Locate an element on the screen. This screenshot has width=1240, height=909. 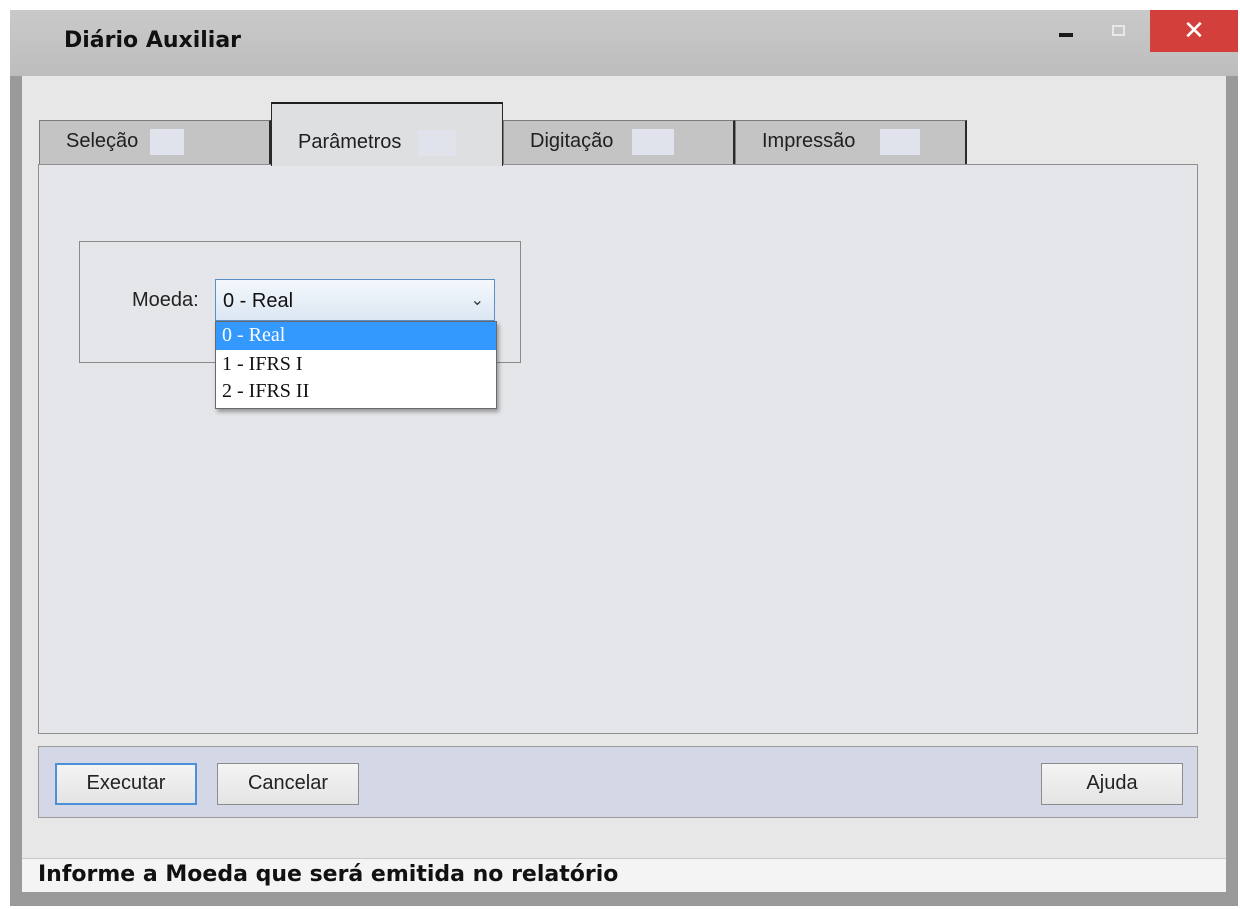
button-bar: Executar Cancelar Ajuda is located at coordinates (618, 782).